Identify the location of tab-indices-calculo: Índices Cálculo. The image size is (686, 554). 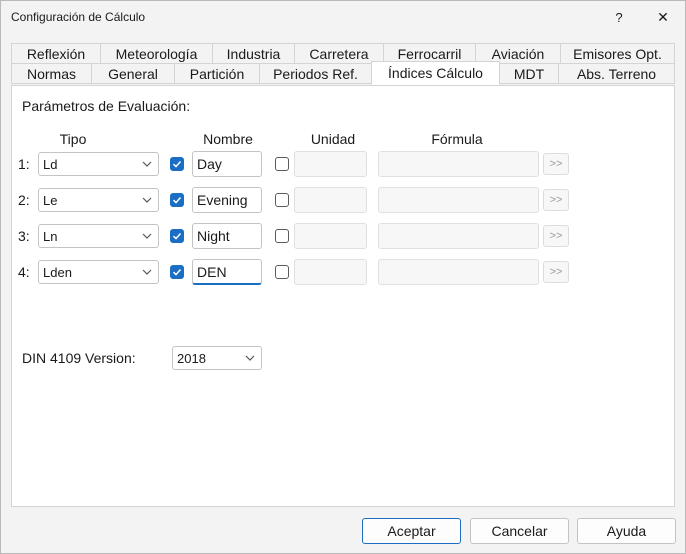
(435, 73).